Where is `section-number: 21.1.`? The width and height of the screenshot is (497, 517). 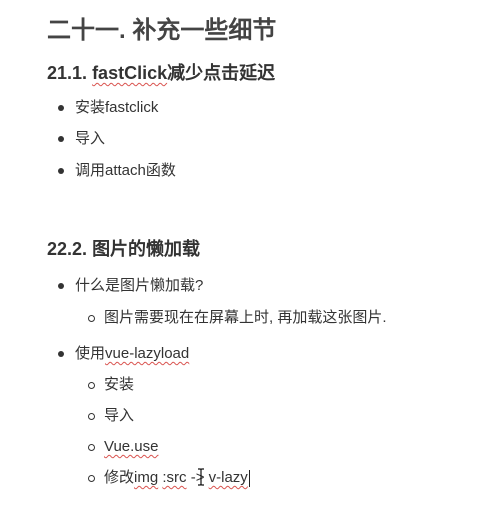
section-number: 21.1. is located at coordinates (67, 73).